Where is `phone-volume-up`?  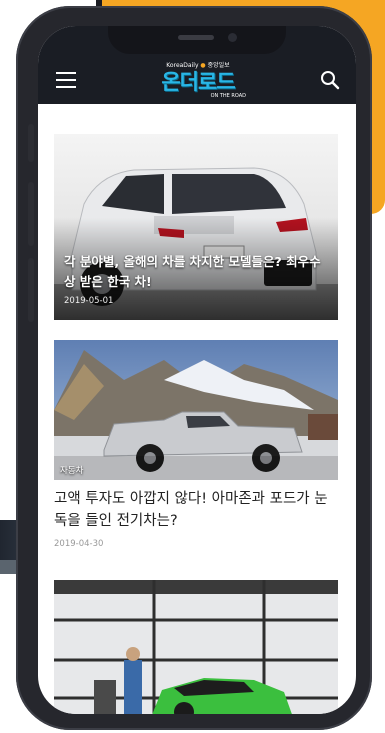 phone-volume-up is located at coordinates (31, 214).